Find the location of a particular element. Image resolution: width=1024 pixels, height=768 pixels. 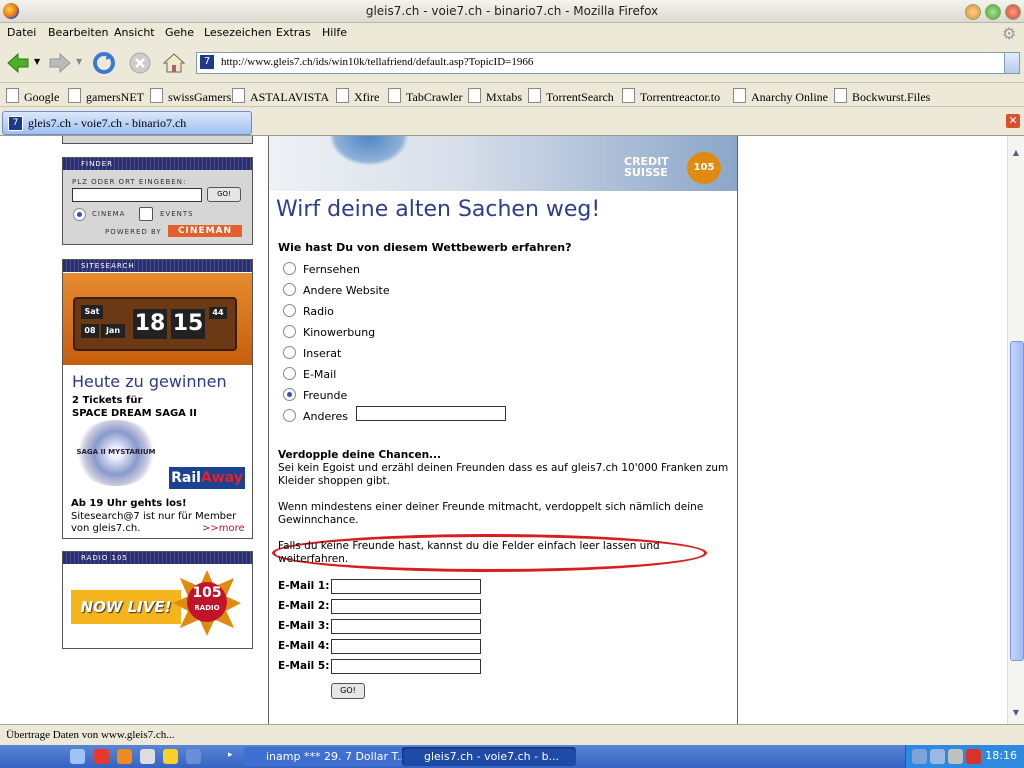

email4-input is located at coordinates (406, 646).